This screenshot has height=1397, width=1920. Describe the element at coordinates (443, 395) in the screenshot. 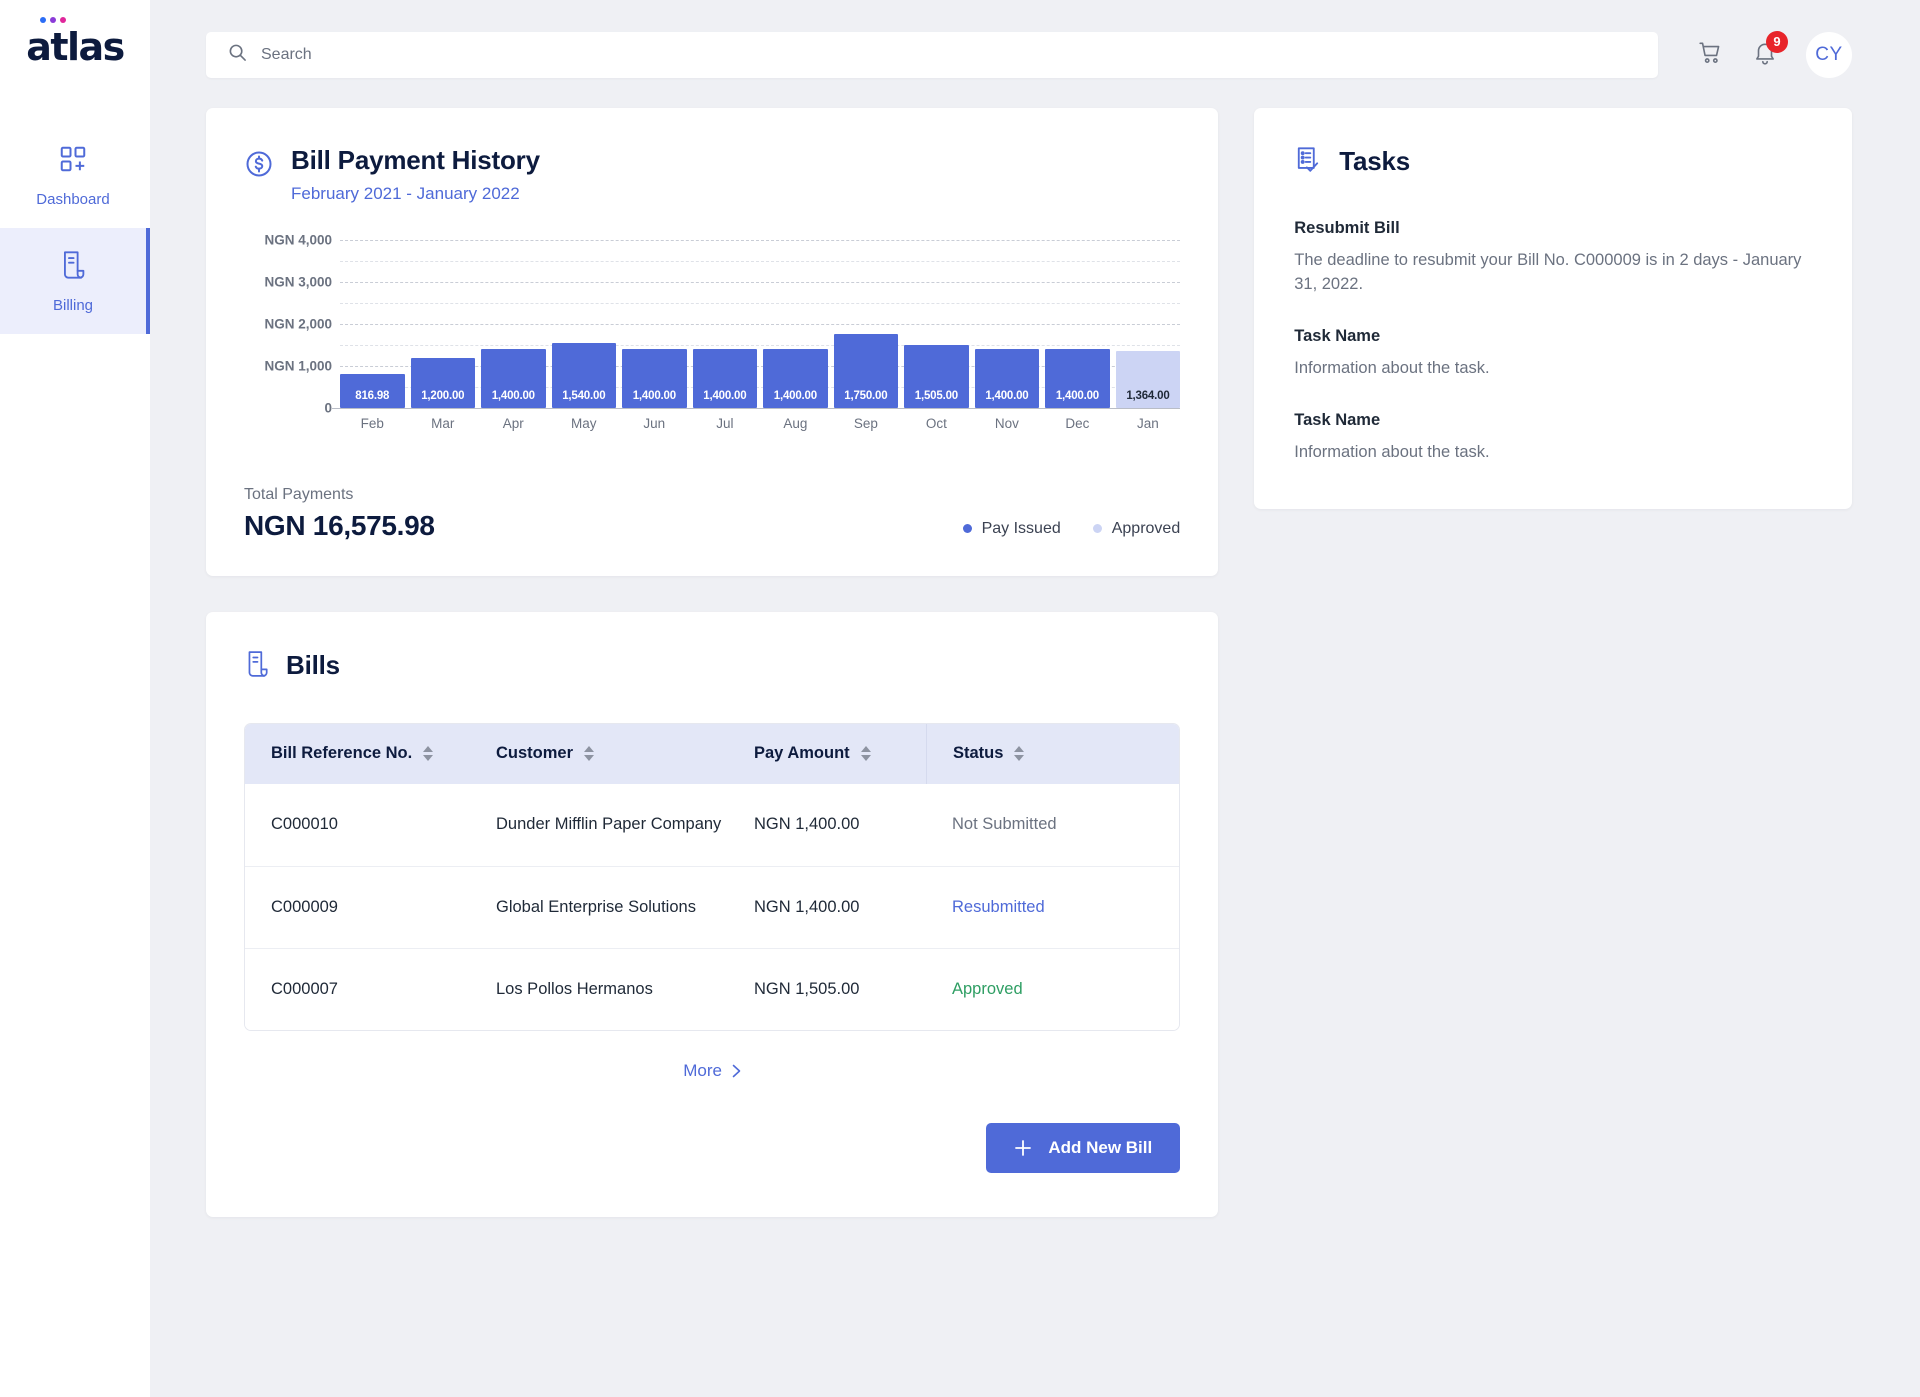

I see `bar-value-label: 1,200.00` at that location.